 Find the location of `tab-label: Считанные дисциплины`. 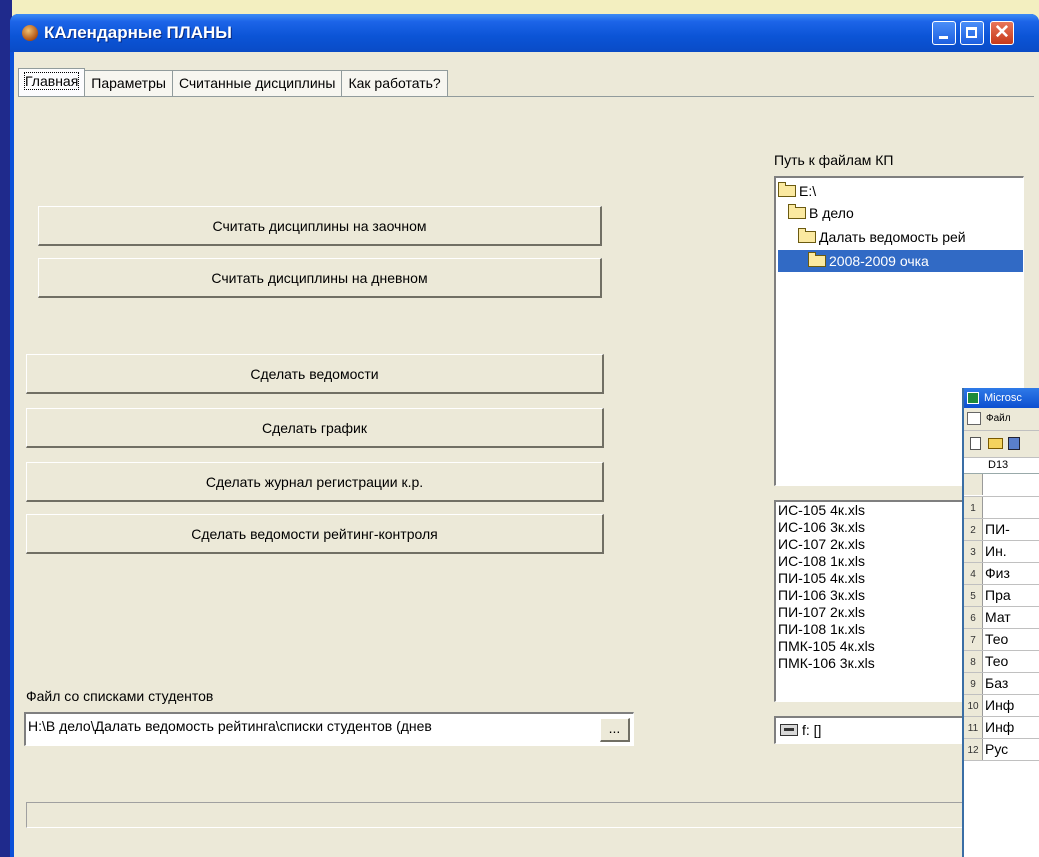

tab-label: Считанные дисциплины is located at coordinates (257, 83).